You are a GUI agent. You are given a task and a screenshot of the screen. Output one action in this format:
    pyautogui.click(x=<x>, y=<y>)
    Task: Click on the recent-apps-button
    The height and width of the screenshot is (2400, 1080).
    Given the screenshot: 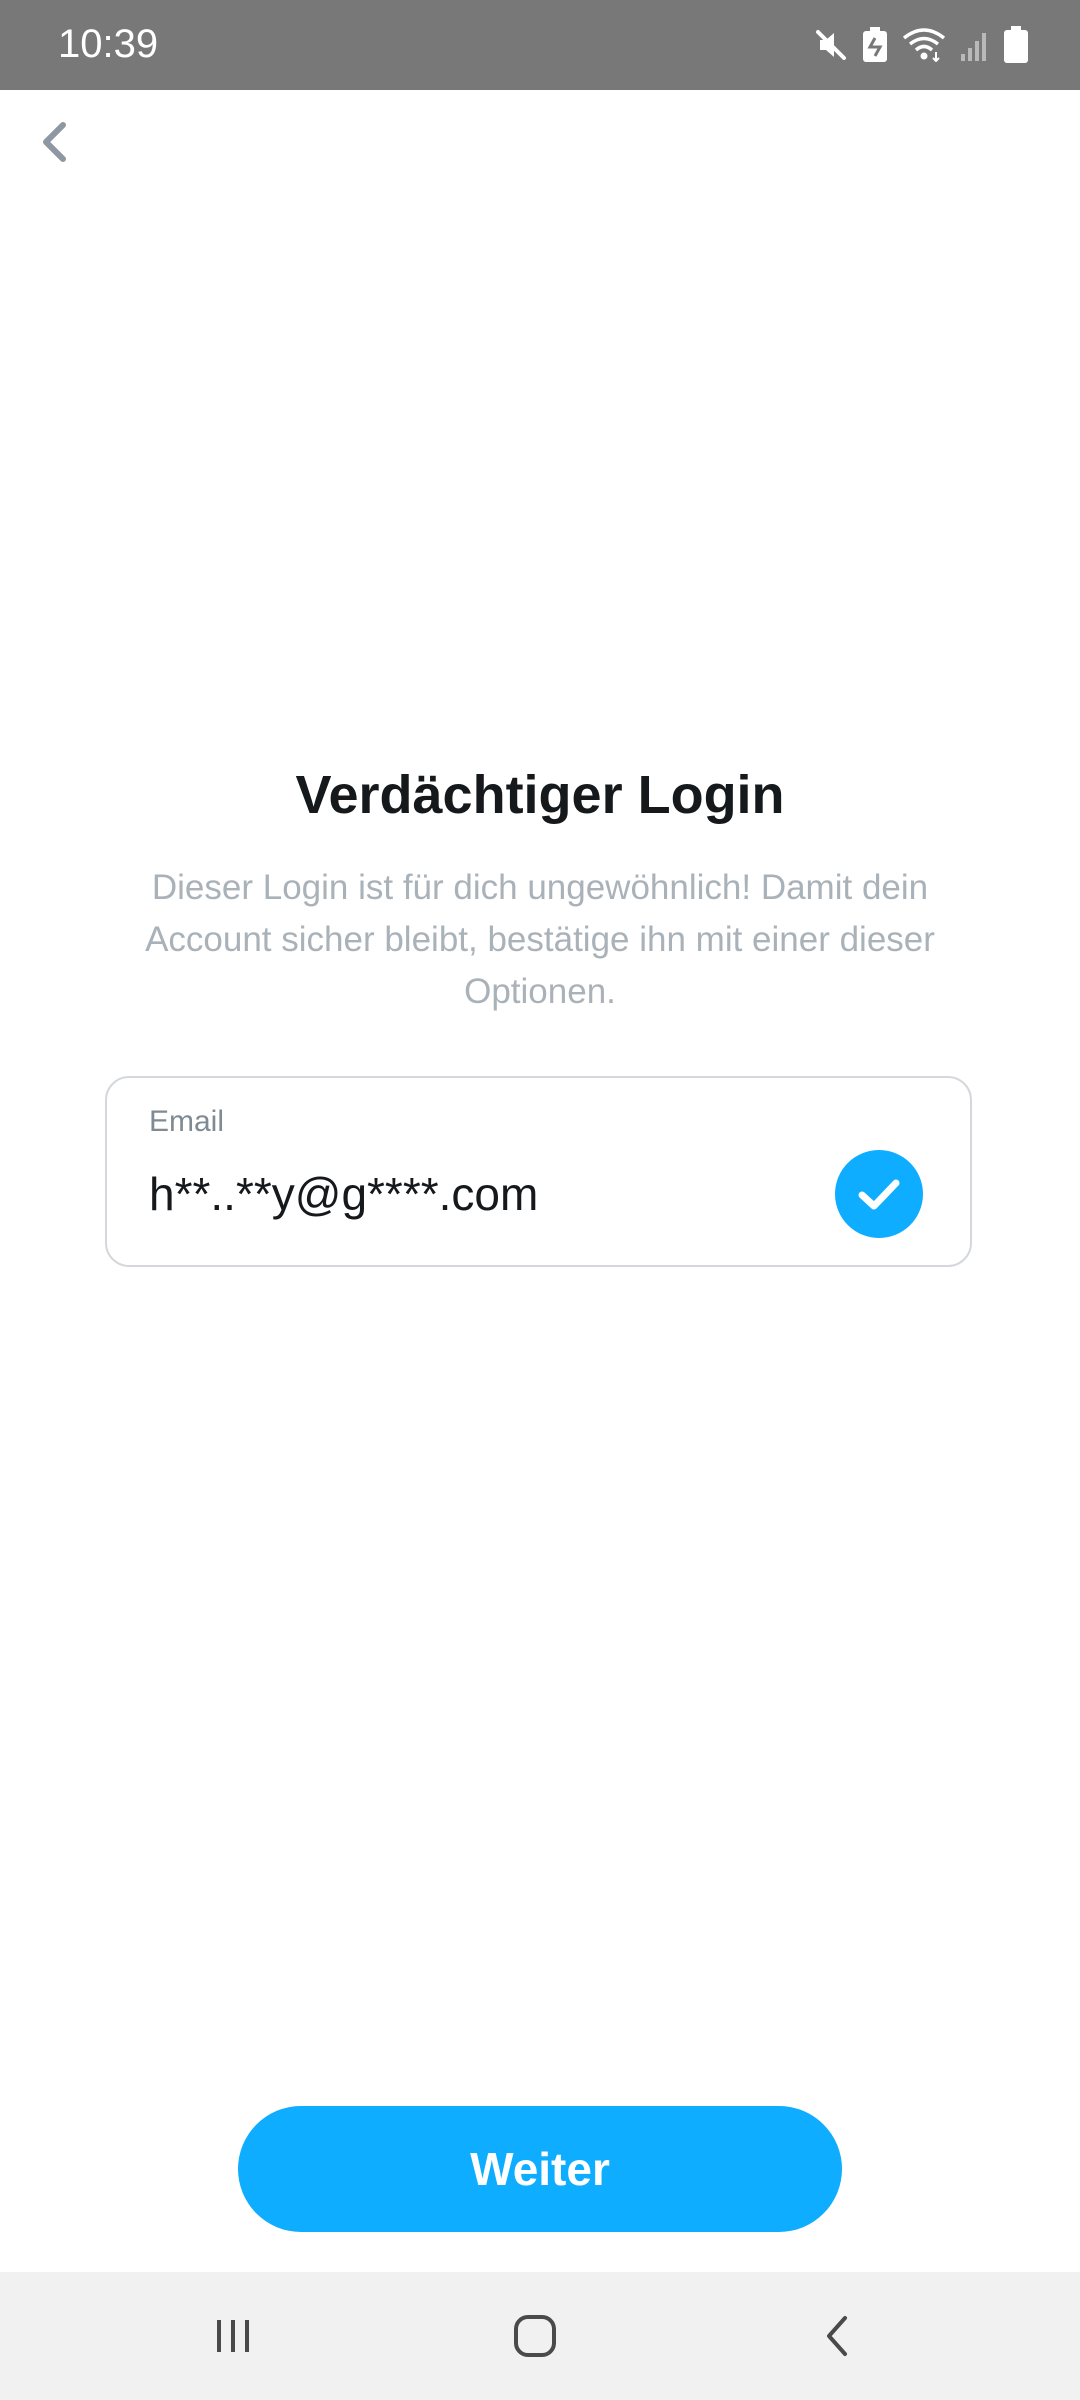 What is the action you would take?
    pyautogui.click(x=233, y=2336)
    